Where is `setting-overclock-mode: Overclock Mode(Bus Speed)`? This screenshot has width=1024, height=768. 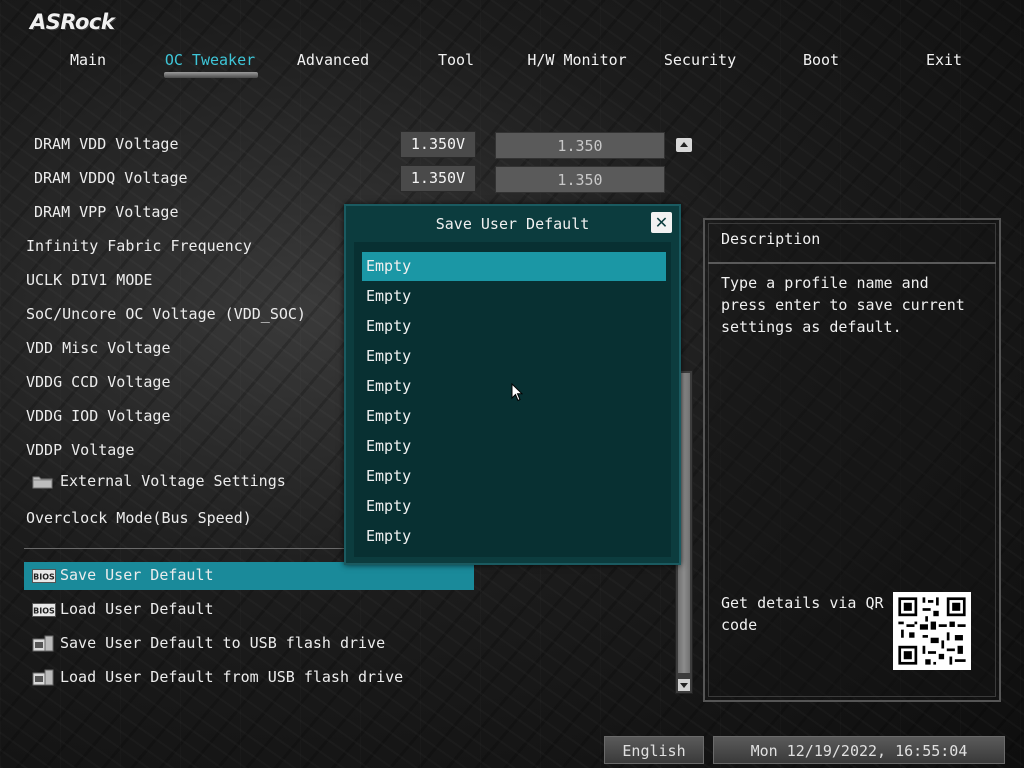 setting-overclock-mode: Overclock Mode(Bus Speed) is located at coordinates (139, 518).